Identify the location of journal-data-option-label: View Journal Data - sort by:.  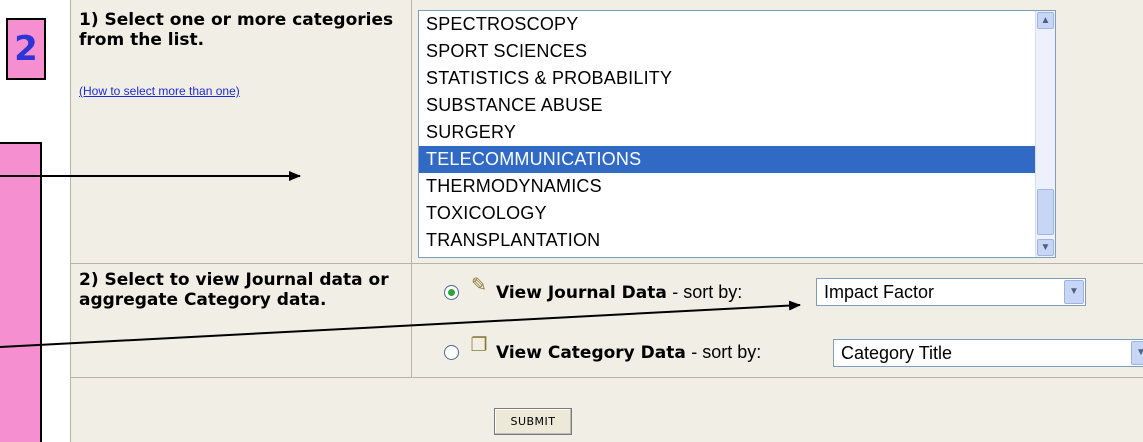
(619, 292).